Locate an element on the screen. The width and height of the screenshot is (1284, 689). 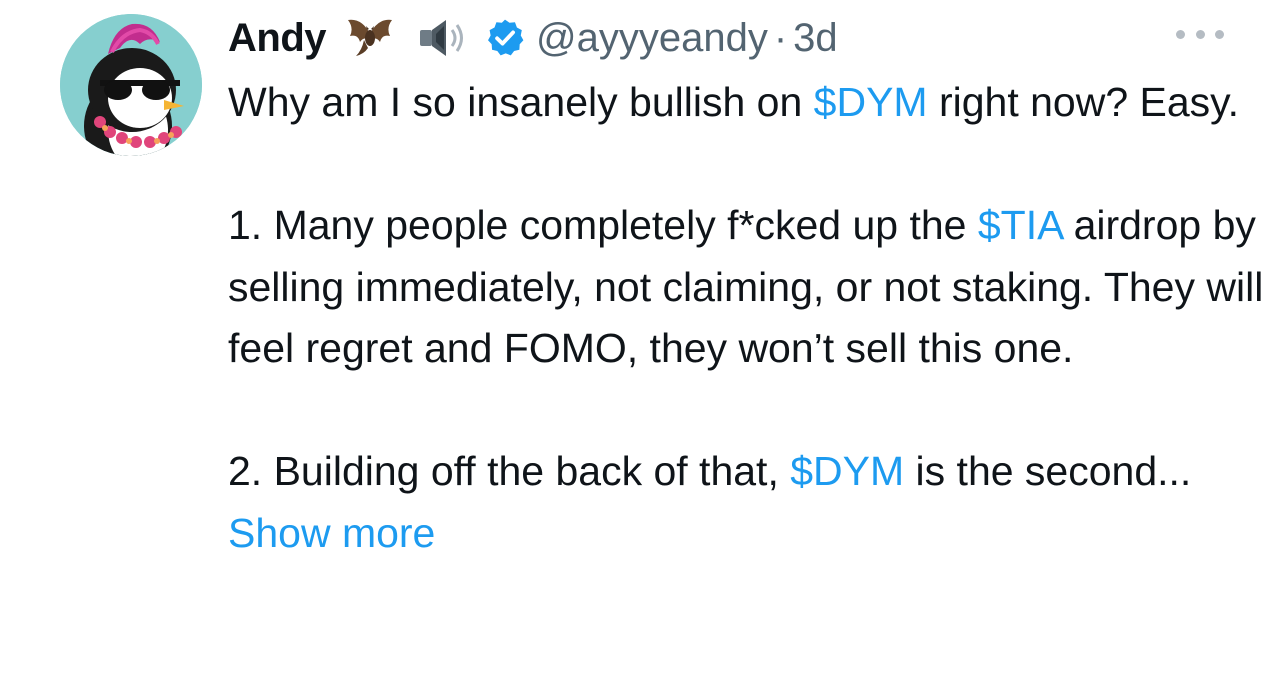
text-segment: right now? Easy. is located at coordinates (1083, 102).